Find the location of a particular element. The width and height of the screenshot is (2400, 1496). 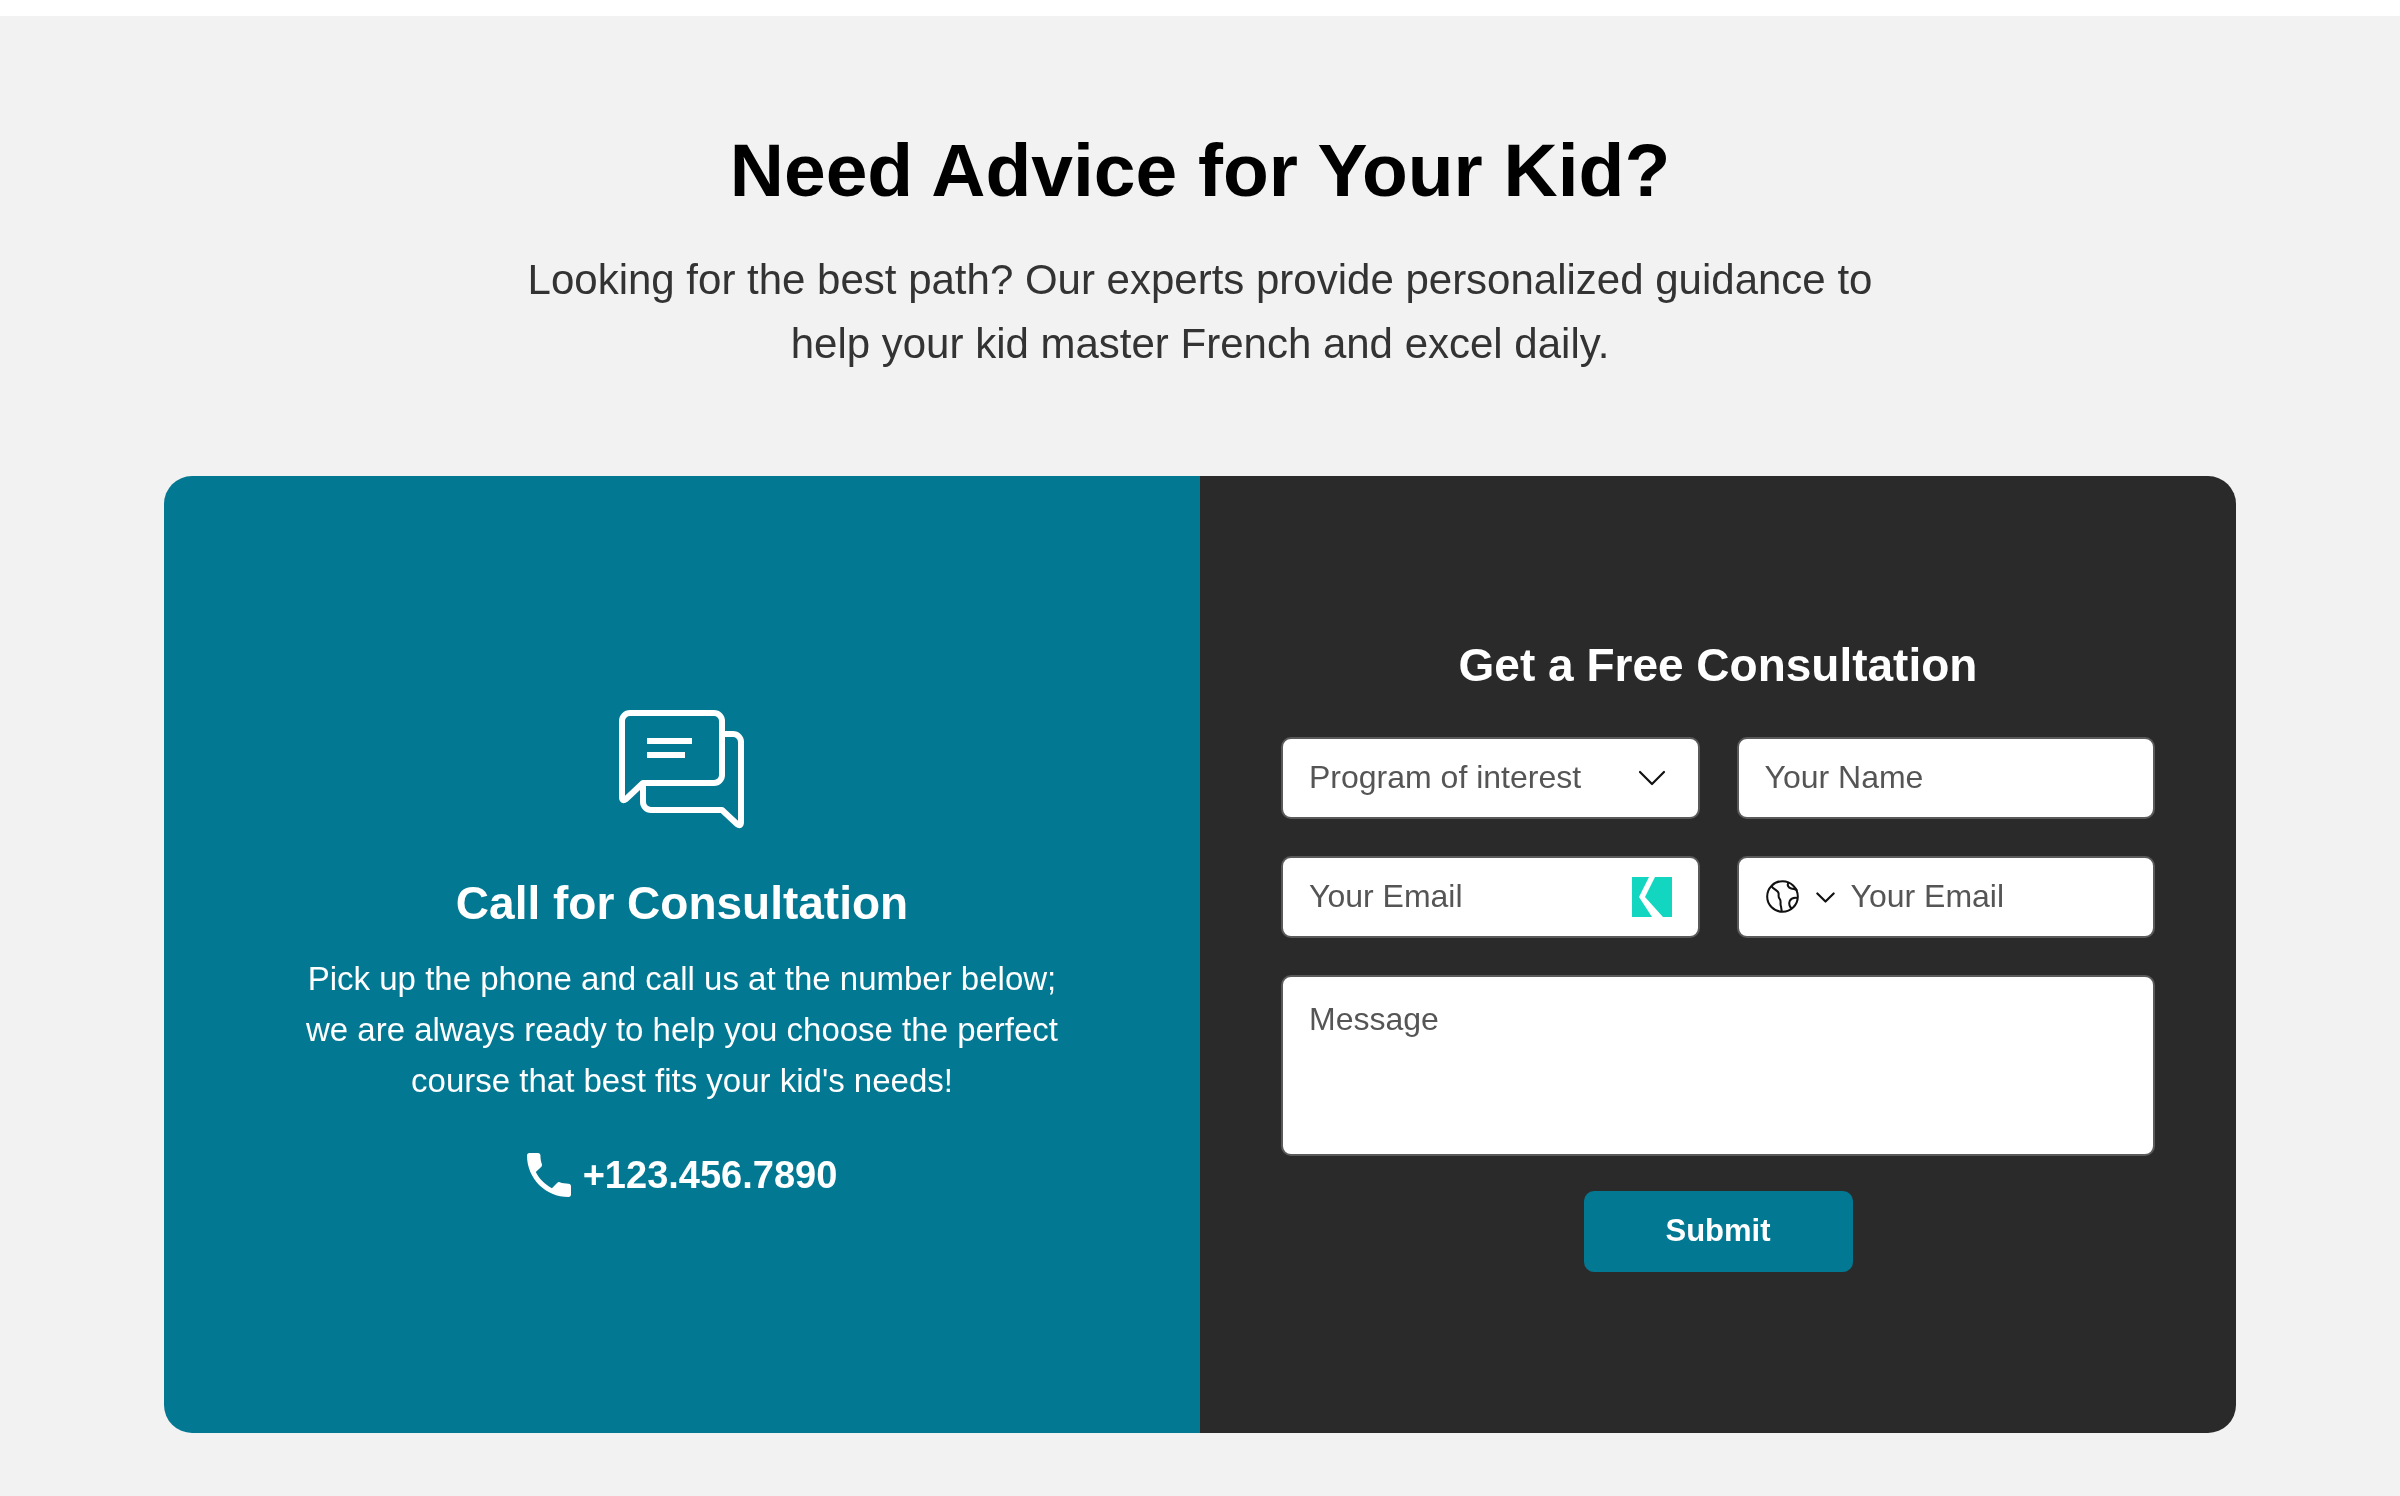

call-description: Pick up the phone and call us at the number below; we are always ready to help you choose the perfect course that best fits your kid's needs! is located at coordinates (682, 1029).